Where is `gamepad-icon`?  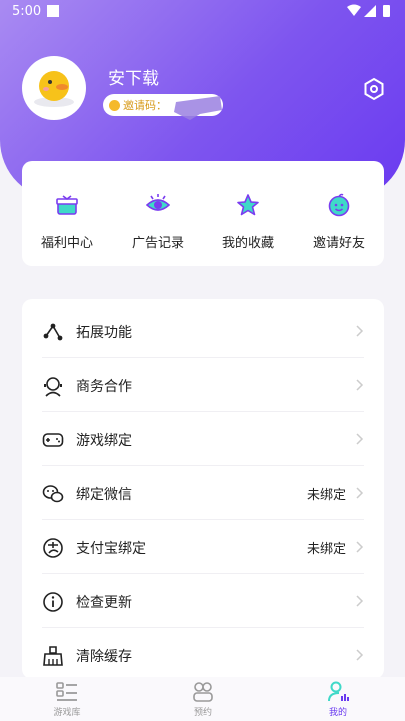
gamepad-icon is located at coordinates (53, 440).